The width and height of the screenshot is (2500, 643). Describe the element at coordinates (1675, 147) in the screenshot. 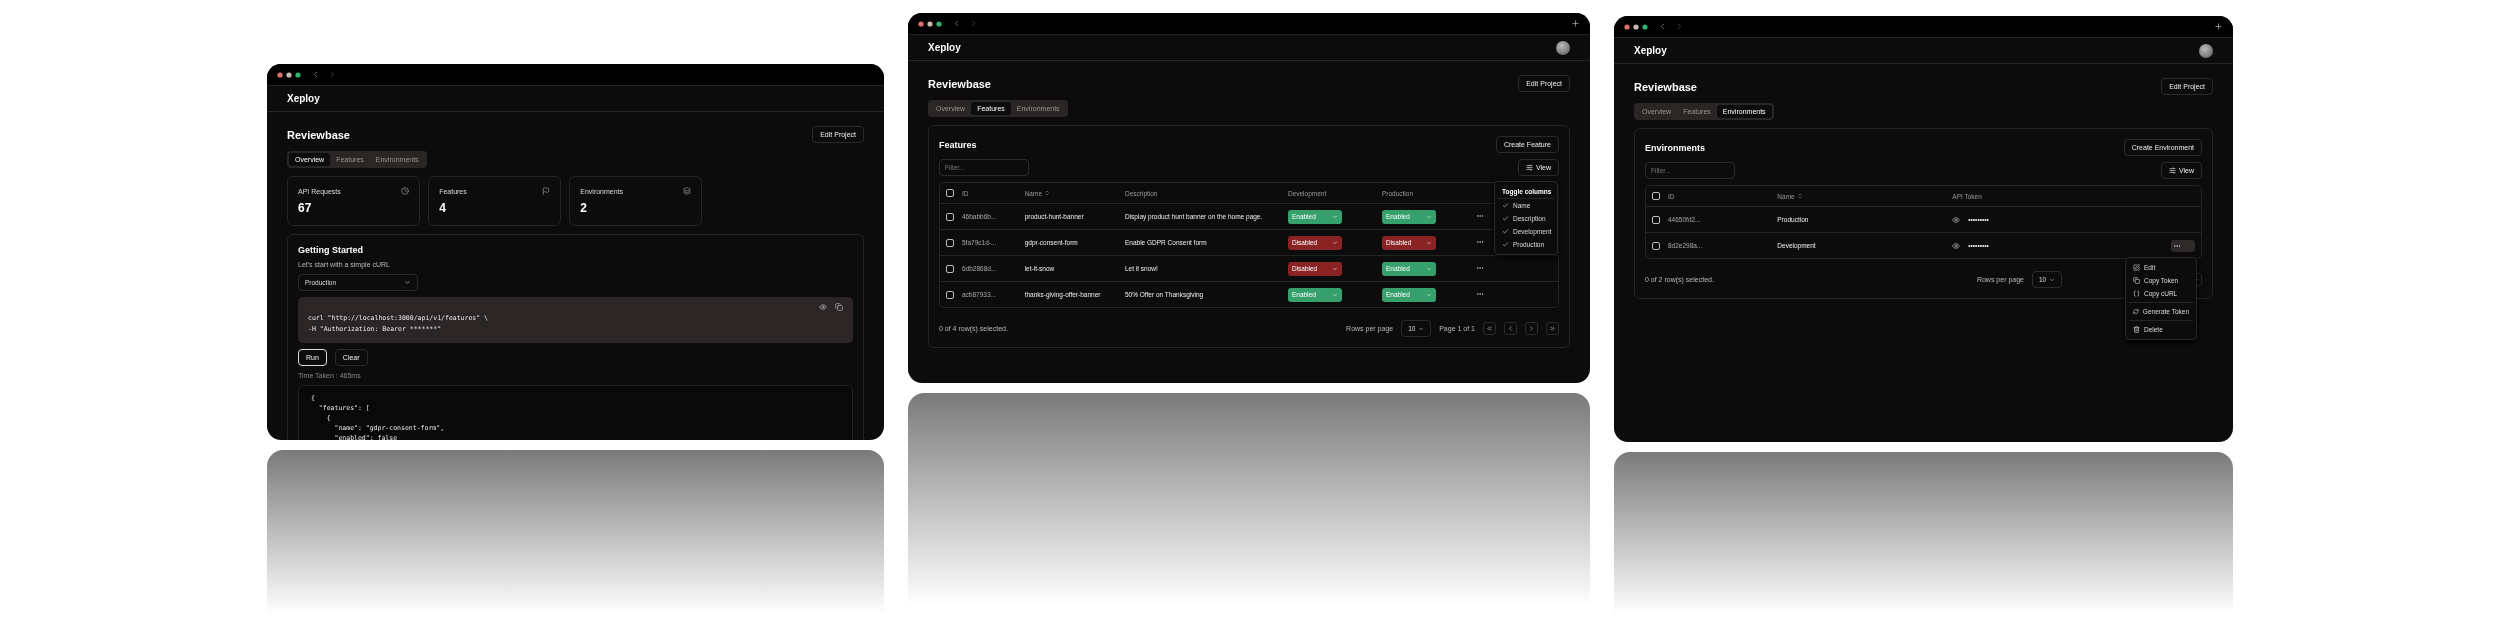

I see `card-title: Environments` at that location.